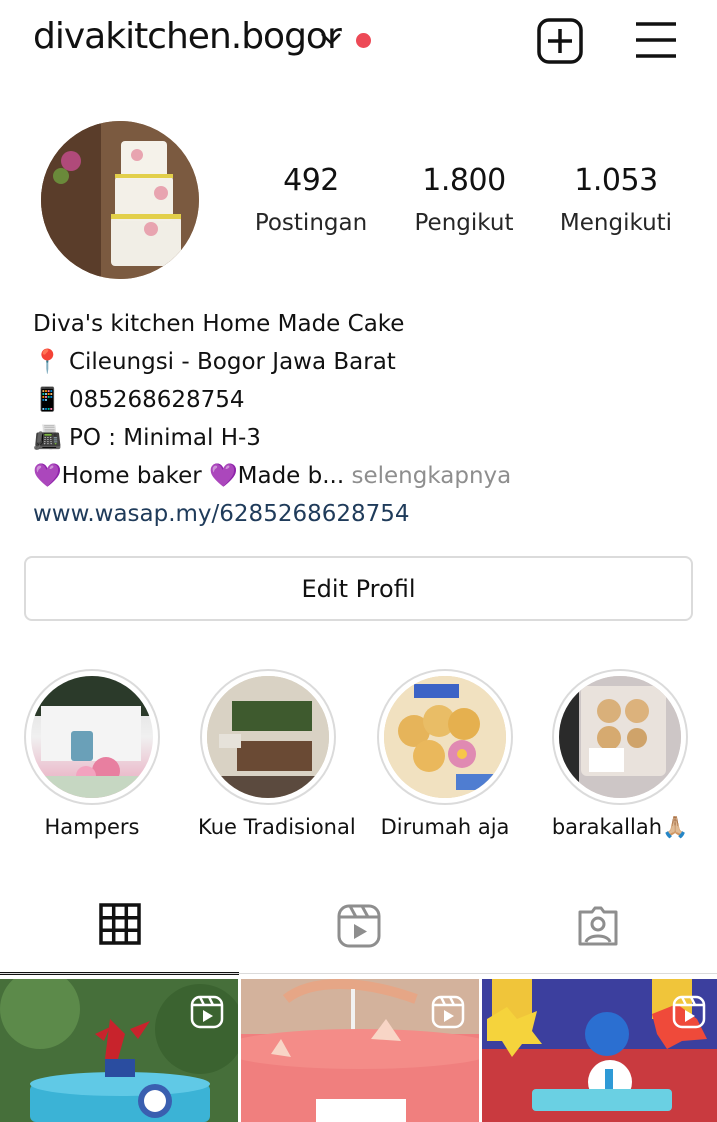 The width and height of the screenshot is (717, 1122). What do you see at coordinates (445, 827) in the screenshot?
I see `highlight-label: Dirumah aja` at bounding box center [445, 827].